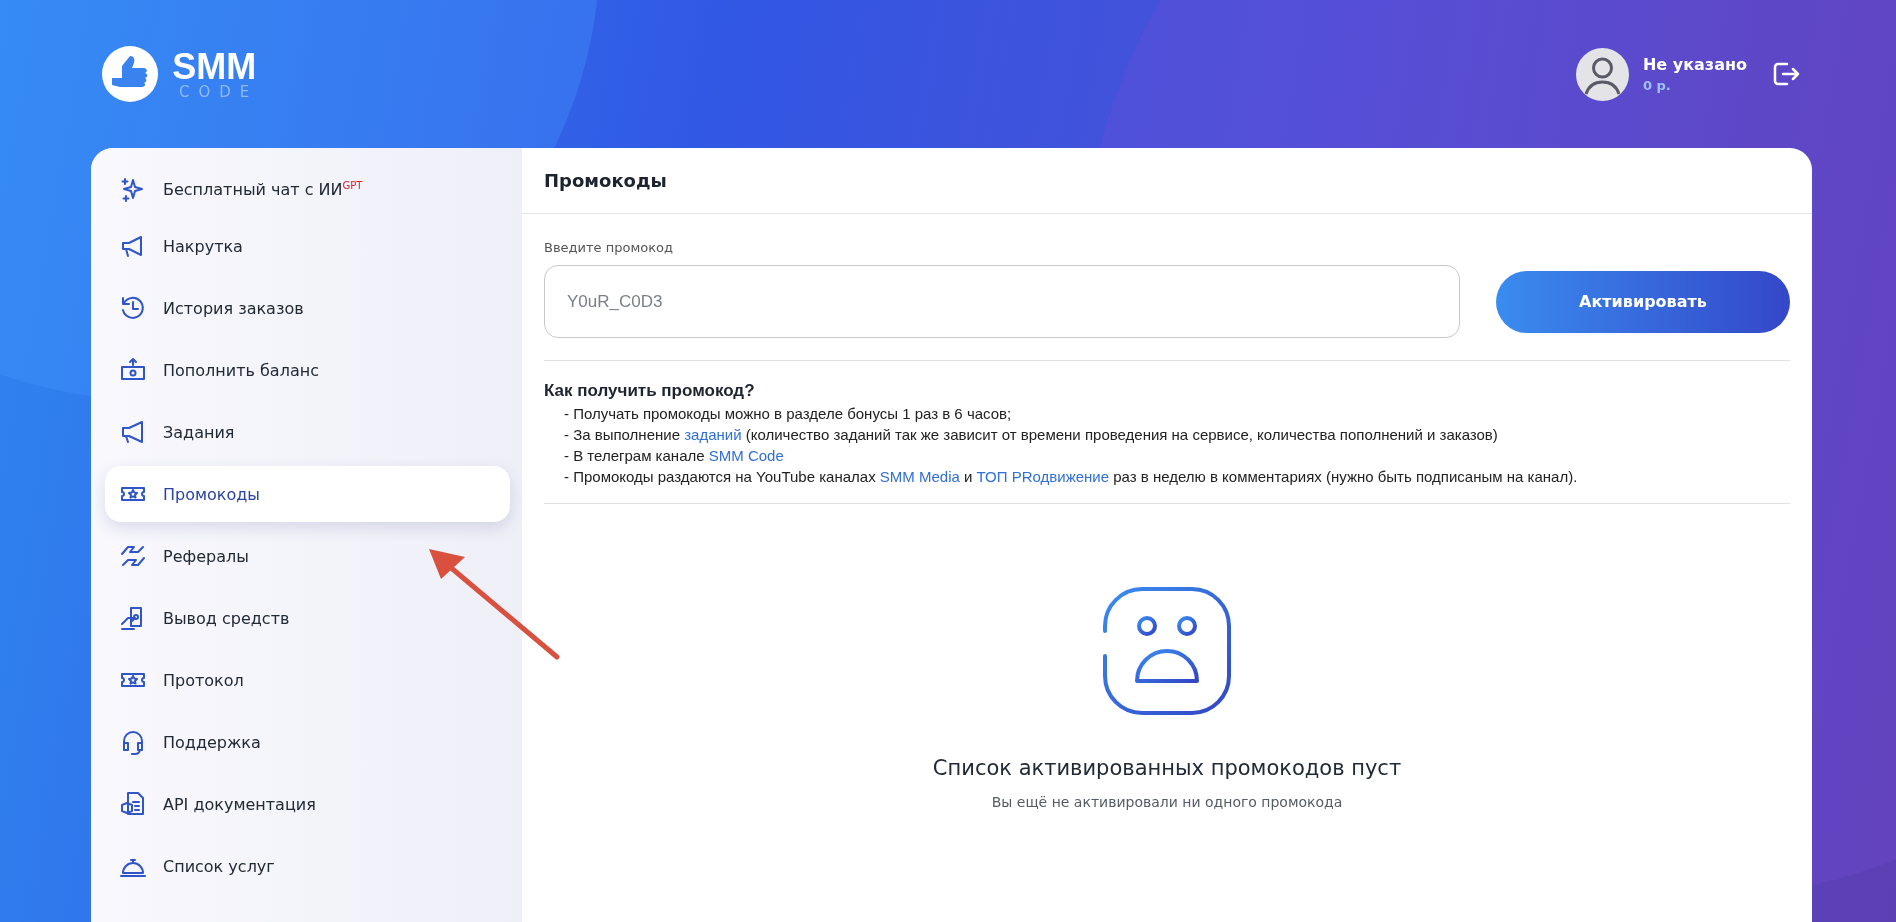 The height and width of the screenshot is (922, 1896). I want to click on sidebar-item: Поддержка, so click(307, 742).